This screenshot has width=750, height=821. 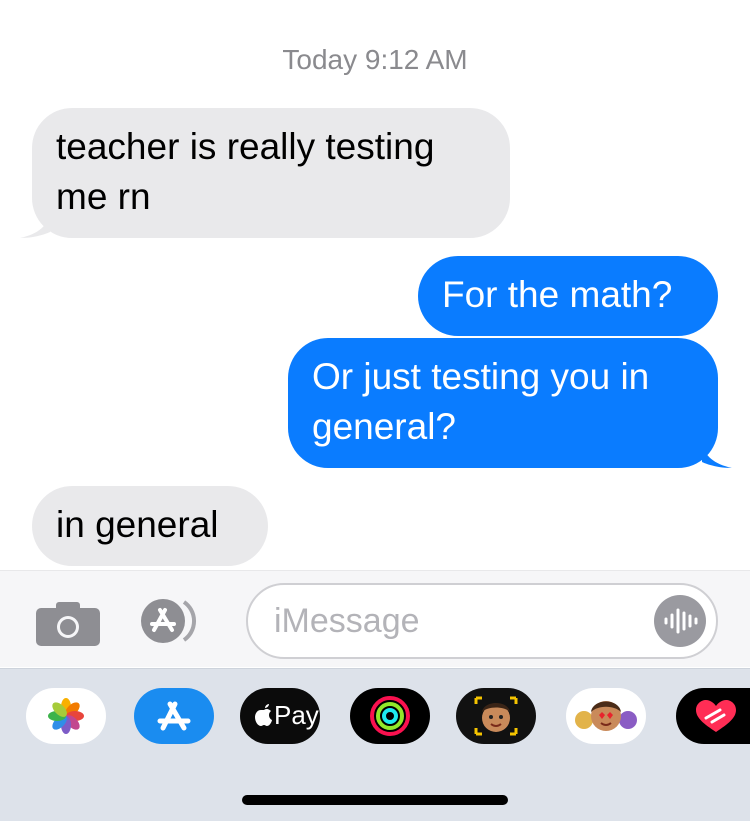 I want to click on audio-message-button, so click(x=680, y=621).